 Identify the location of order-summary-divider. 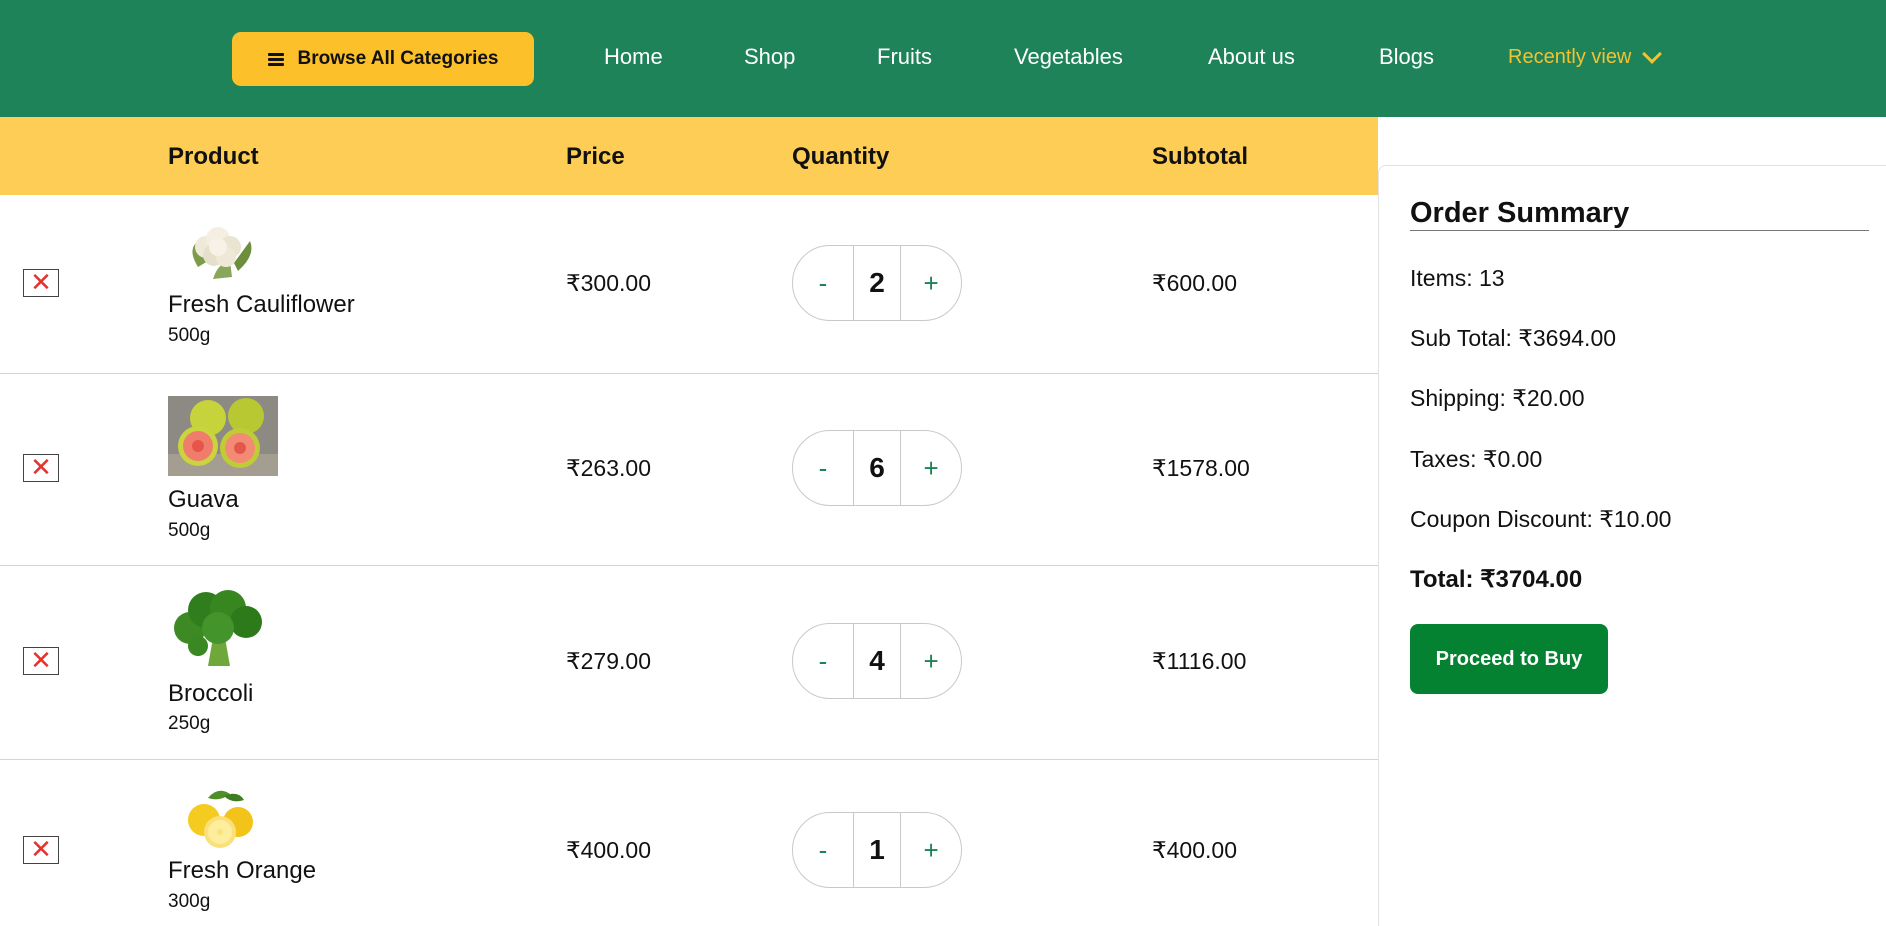
(1639, 230).